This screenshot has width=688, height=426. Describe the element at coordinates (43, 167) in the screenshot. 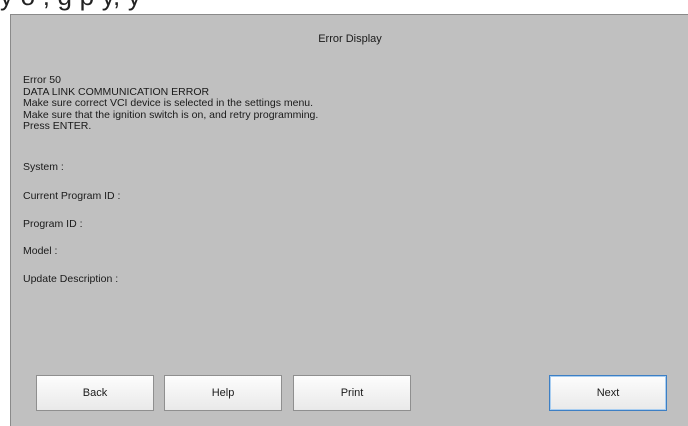

I see `system-label: System :` at that location.